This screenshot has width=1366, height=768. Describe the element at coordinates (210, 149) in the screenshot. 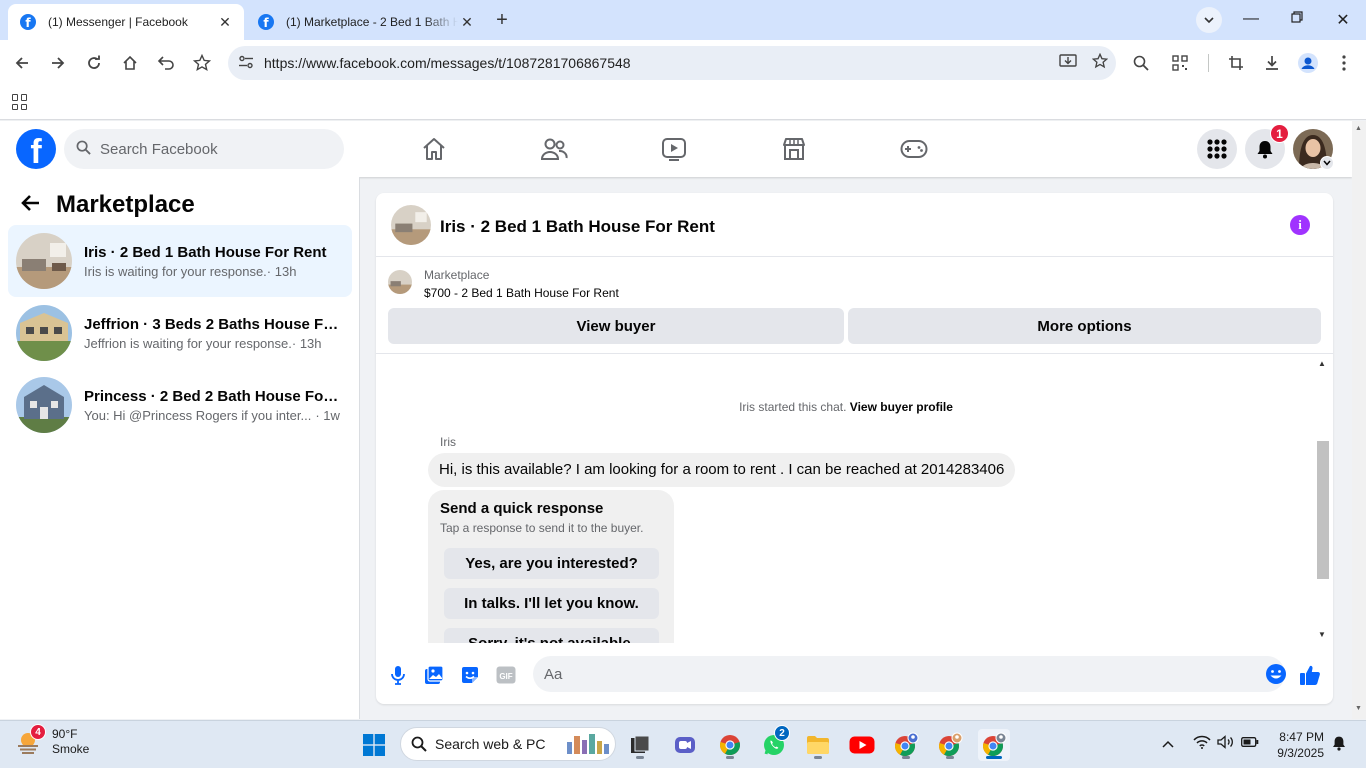

I see `facebook-search-input` at that location.